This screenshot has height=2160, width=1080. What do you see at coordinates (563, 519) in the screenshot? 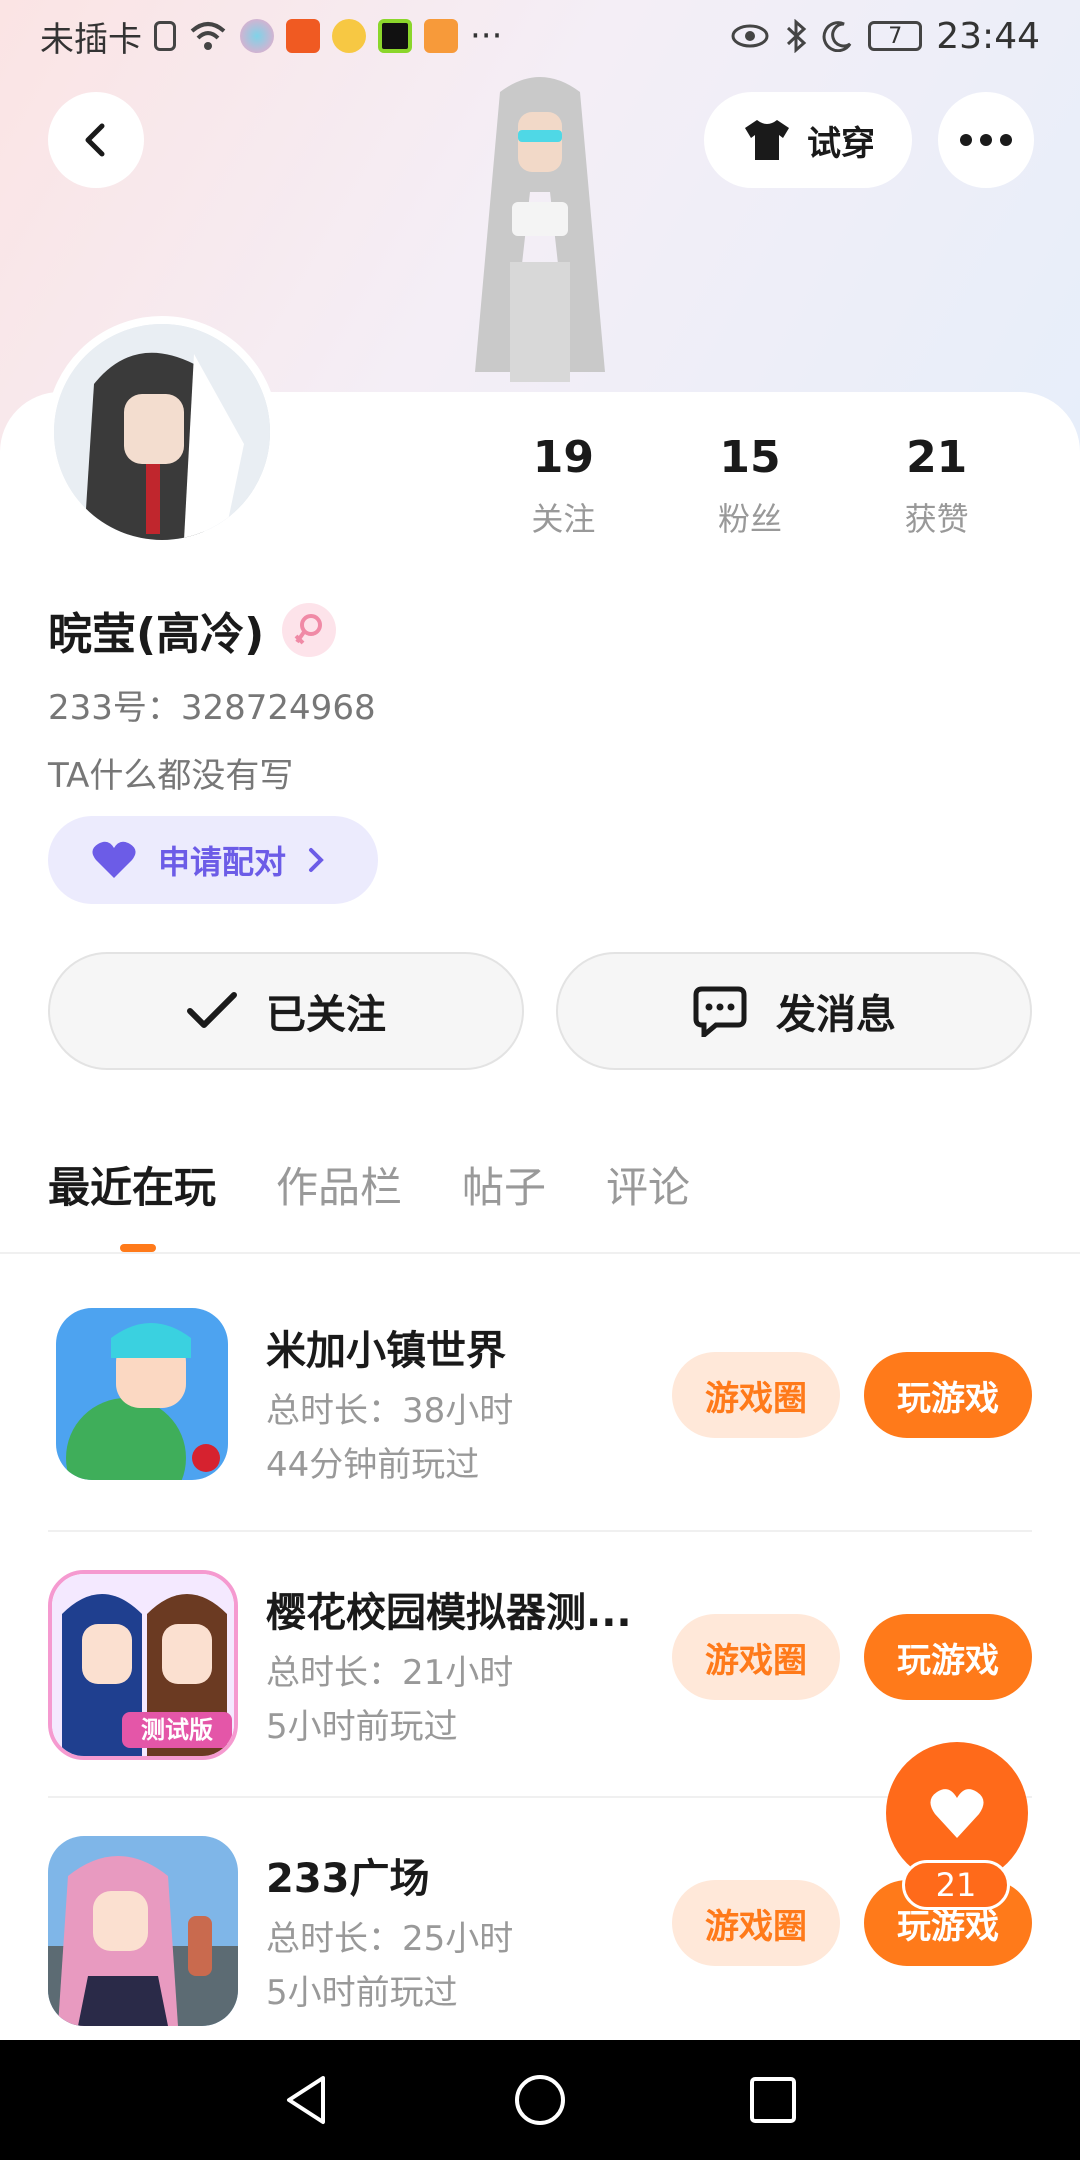
I see `stat-label: 关注` at bounding box center [563, 519].